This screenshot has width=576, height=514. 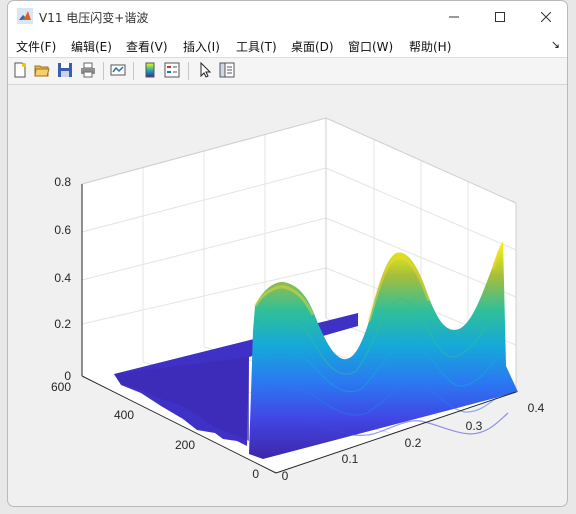 What do you see at coordinates (150, 70) in the screenshot?
I see `colorbar-icon` at bounding box center [150, 70].